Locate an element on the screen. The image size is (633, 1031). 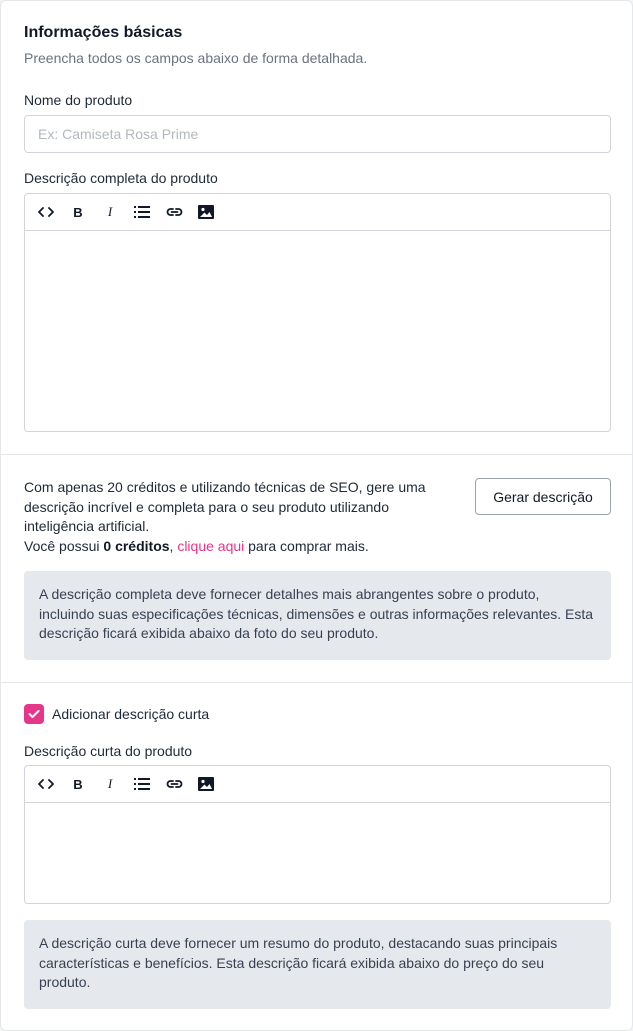
generate-description-button: Gerar descrição is located at coordinates (543, 496).